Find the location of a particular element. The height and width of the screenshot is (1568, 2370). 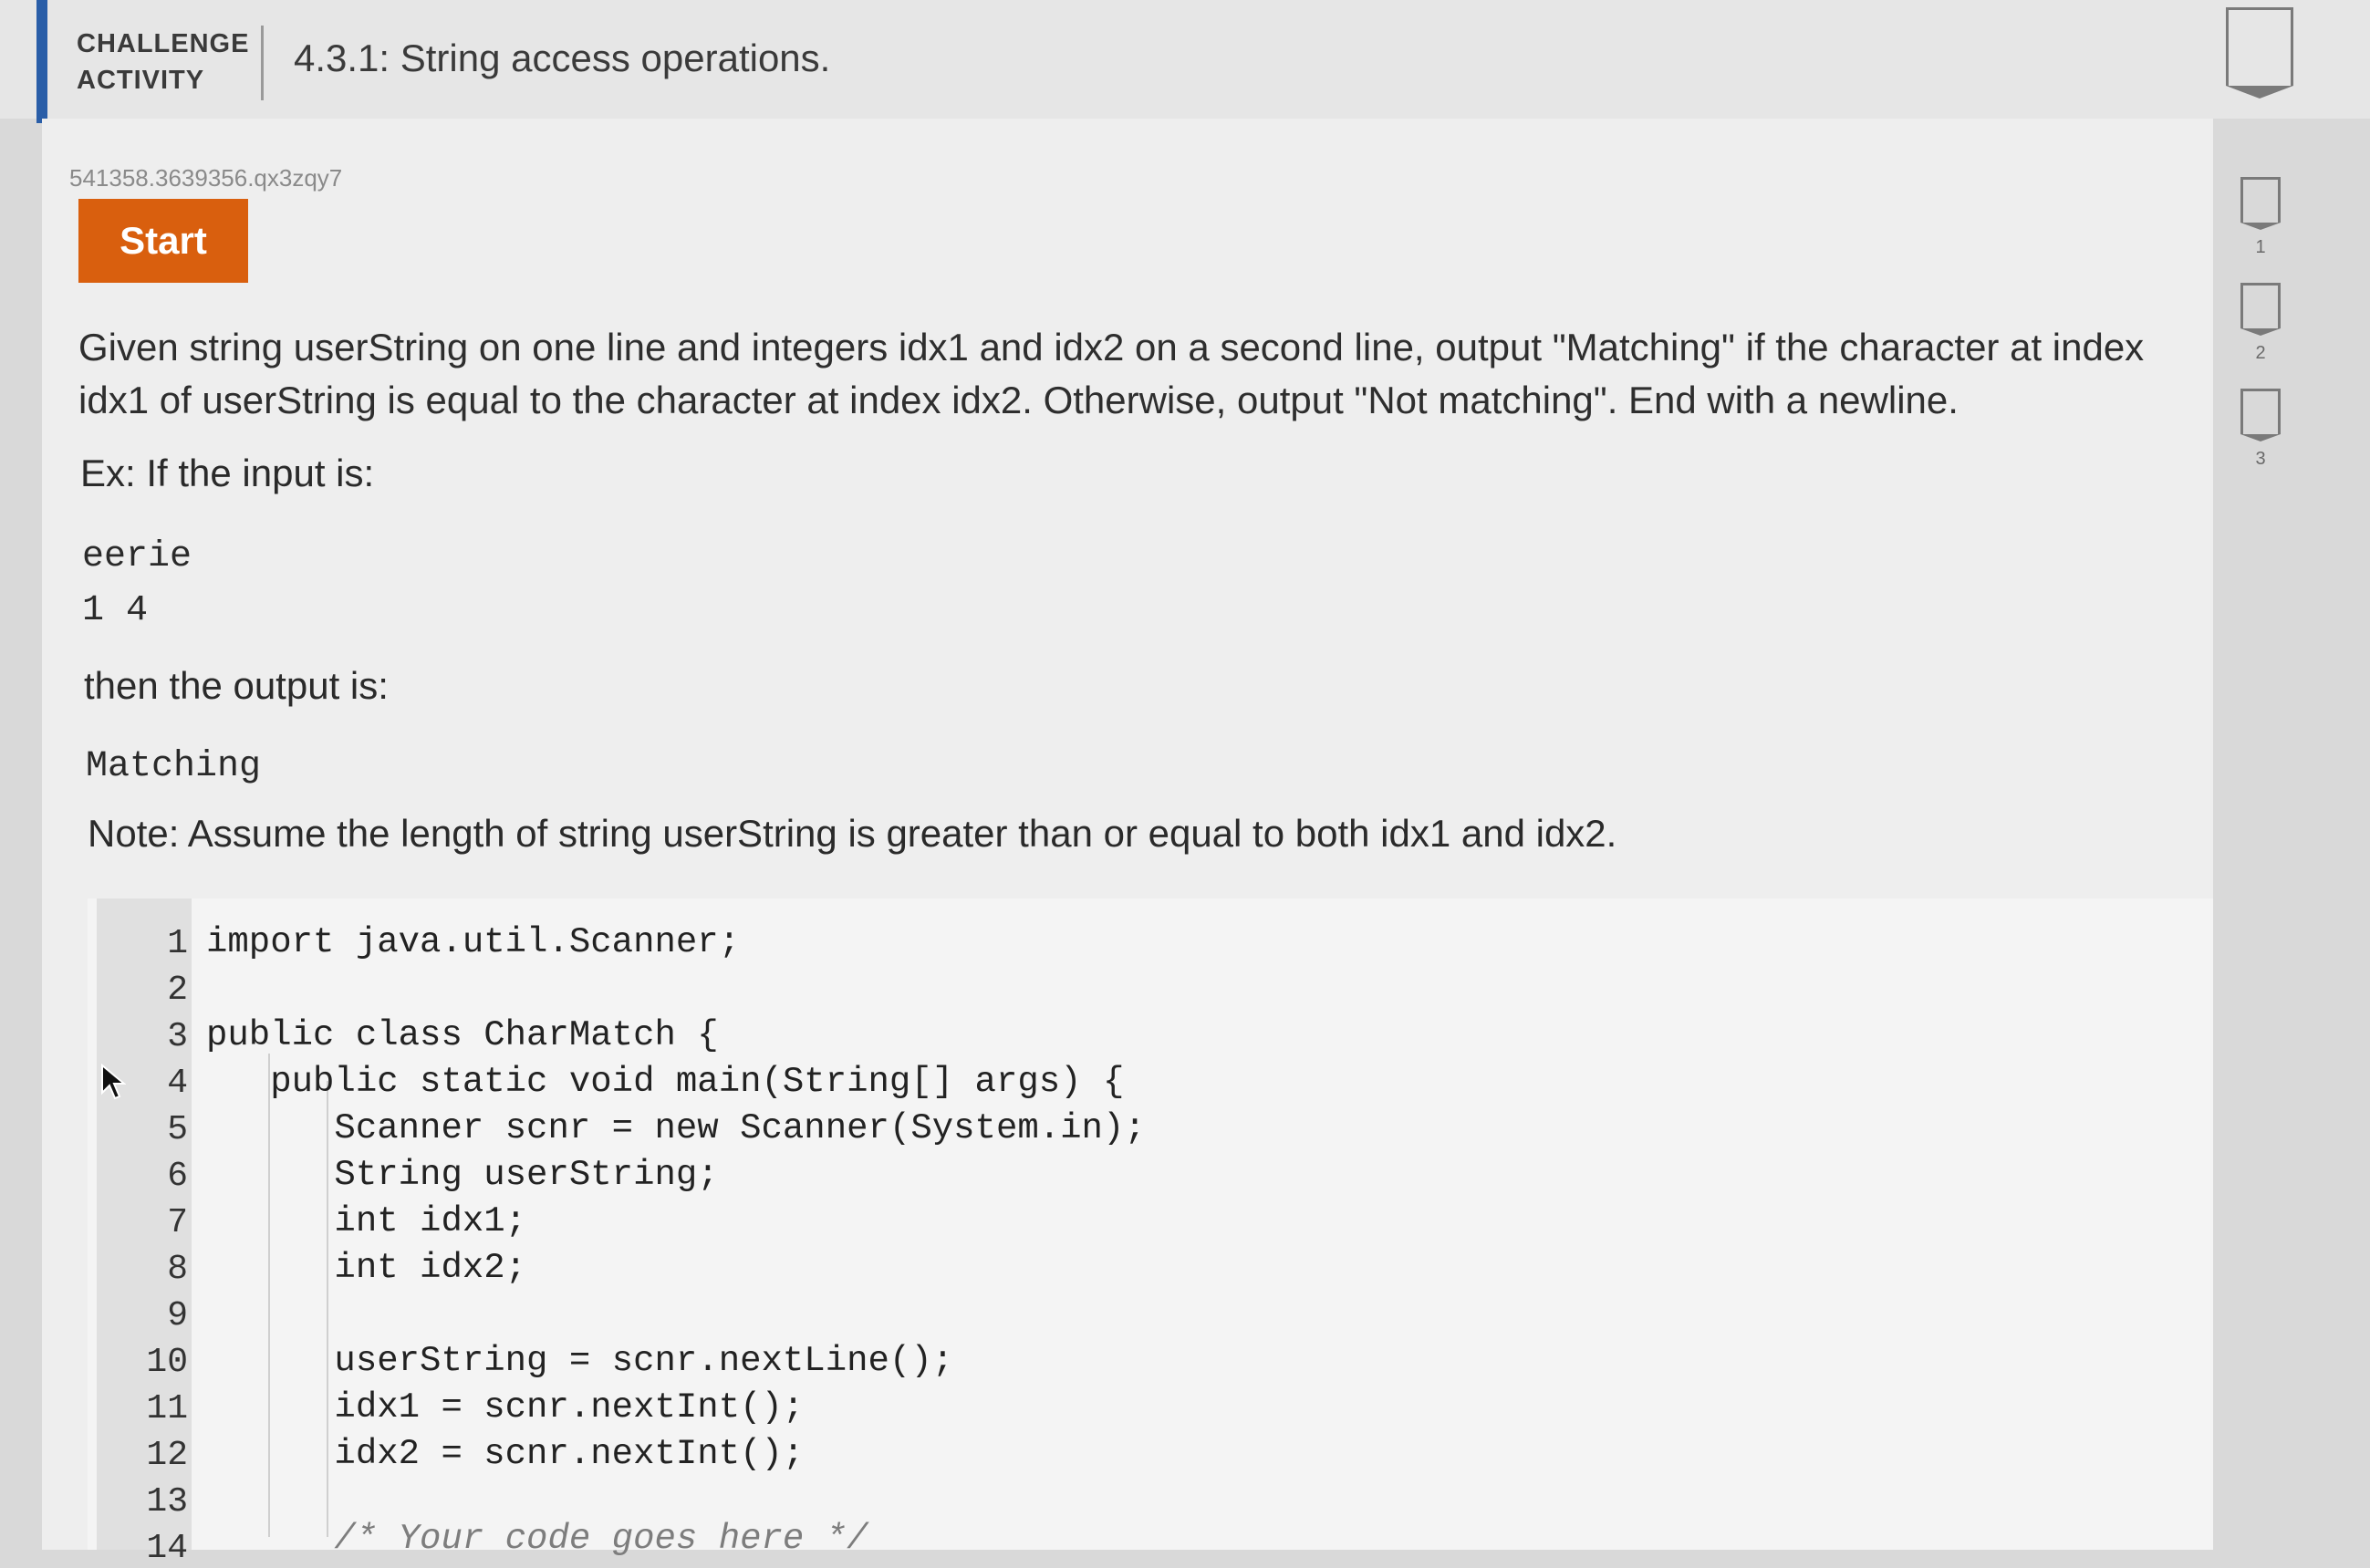

code-line: public static void main(String[] args) { is located at coordinates (665, 1082).